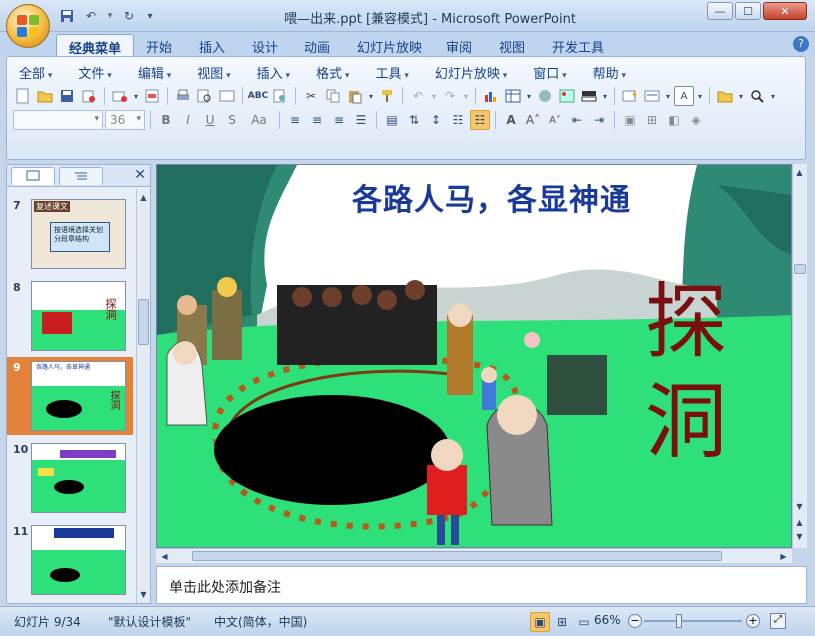 Image resolution: width=815 pixels, height=636 pixels. I want to click on slide-thumbnail: 10, so click(70, 478).